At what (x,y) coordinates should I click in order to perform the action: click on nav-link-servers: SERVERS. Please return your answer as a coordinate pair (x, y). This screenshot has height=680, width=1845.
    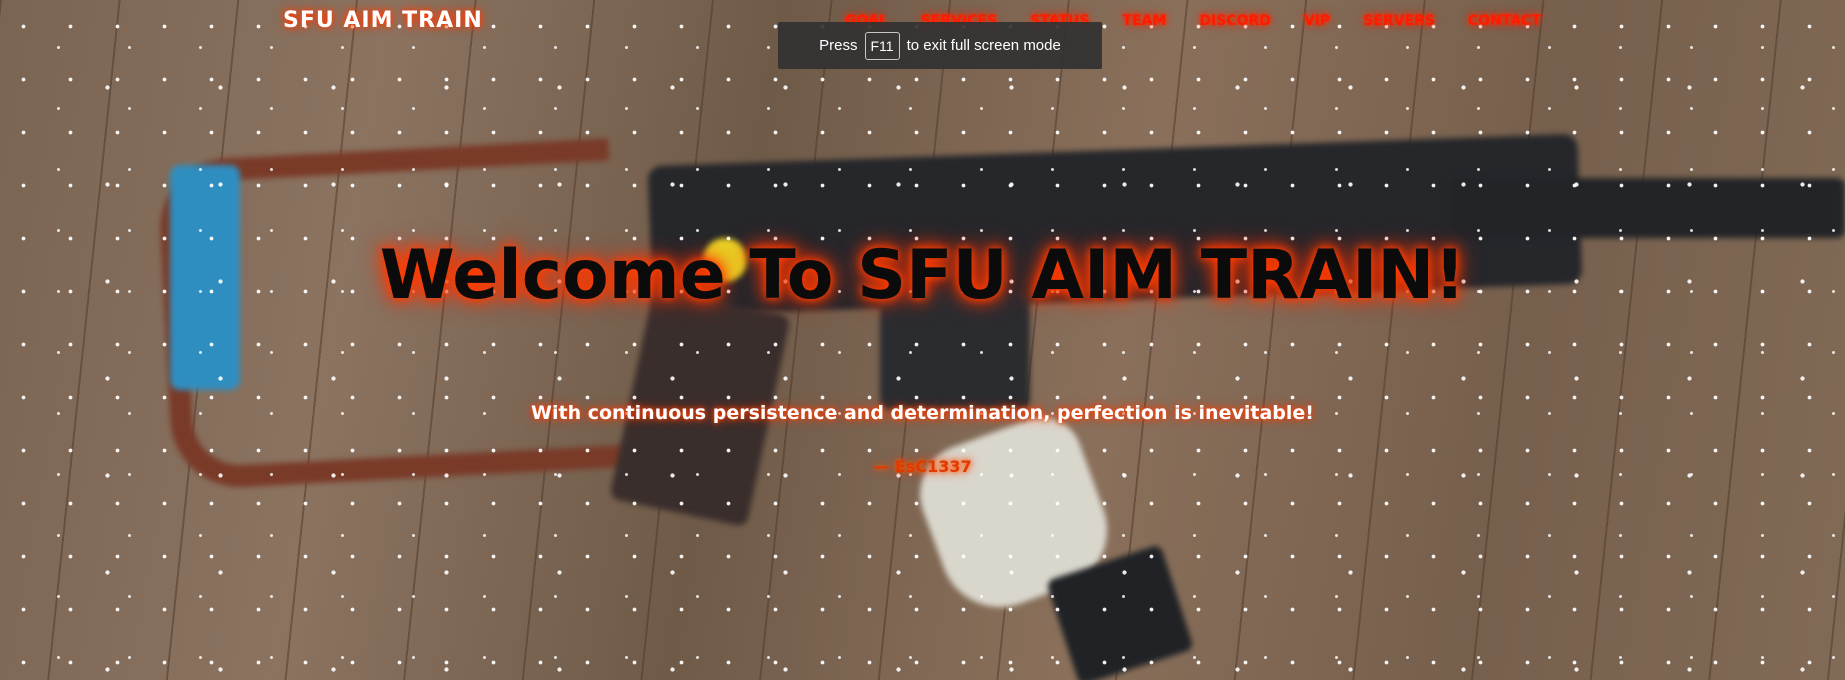
    Looking at the image, I should click on (1399, 21).